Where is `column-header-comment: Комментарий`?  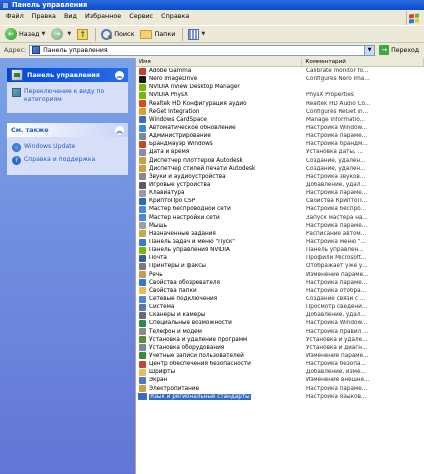
column-header-comment: Комментарий is located at coordinates (363, 62).